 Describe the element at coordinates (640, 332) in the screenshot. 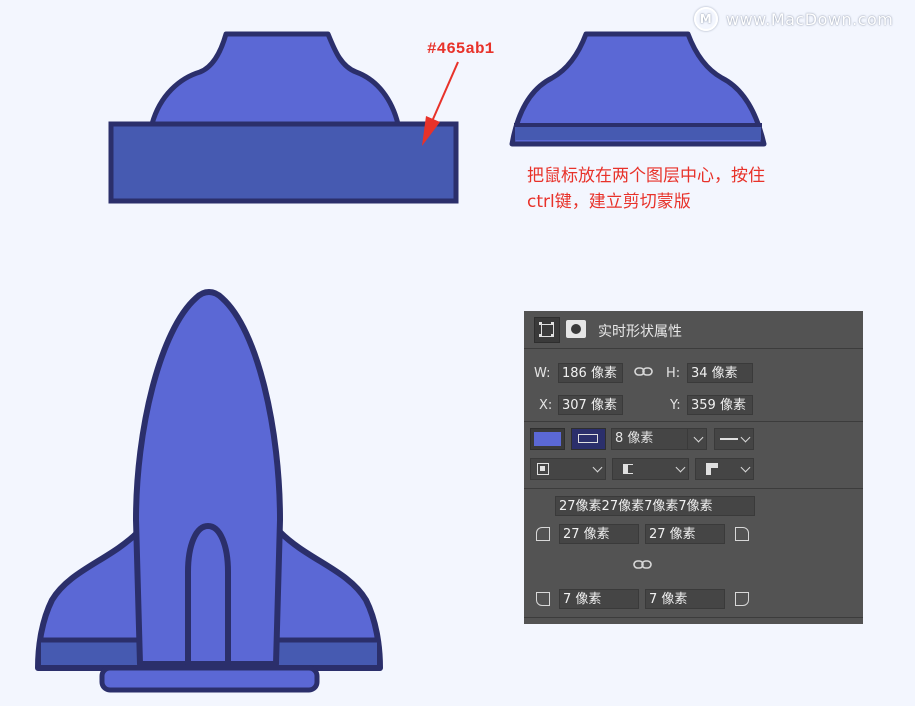

I see `panel-title: 实时形状属性` at that location.